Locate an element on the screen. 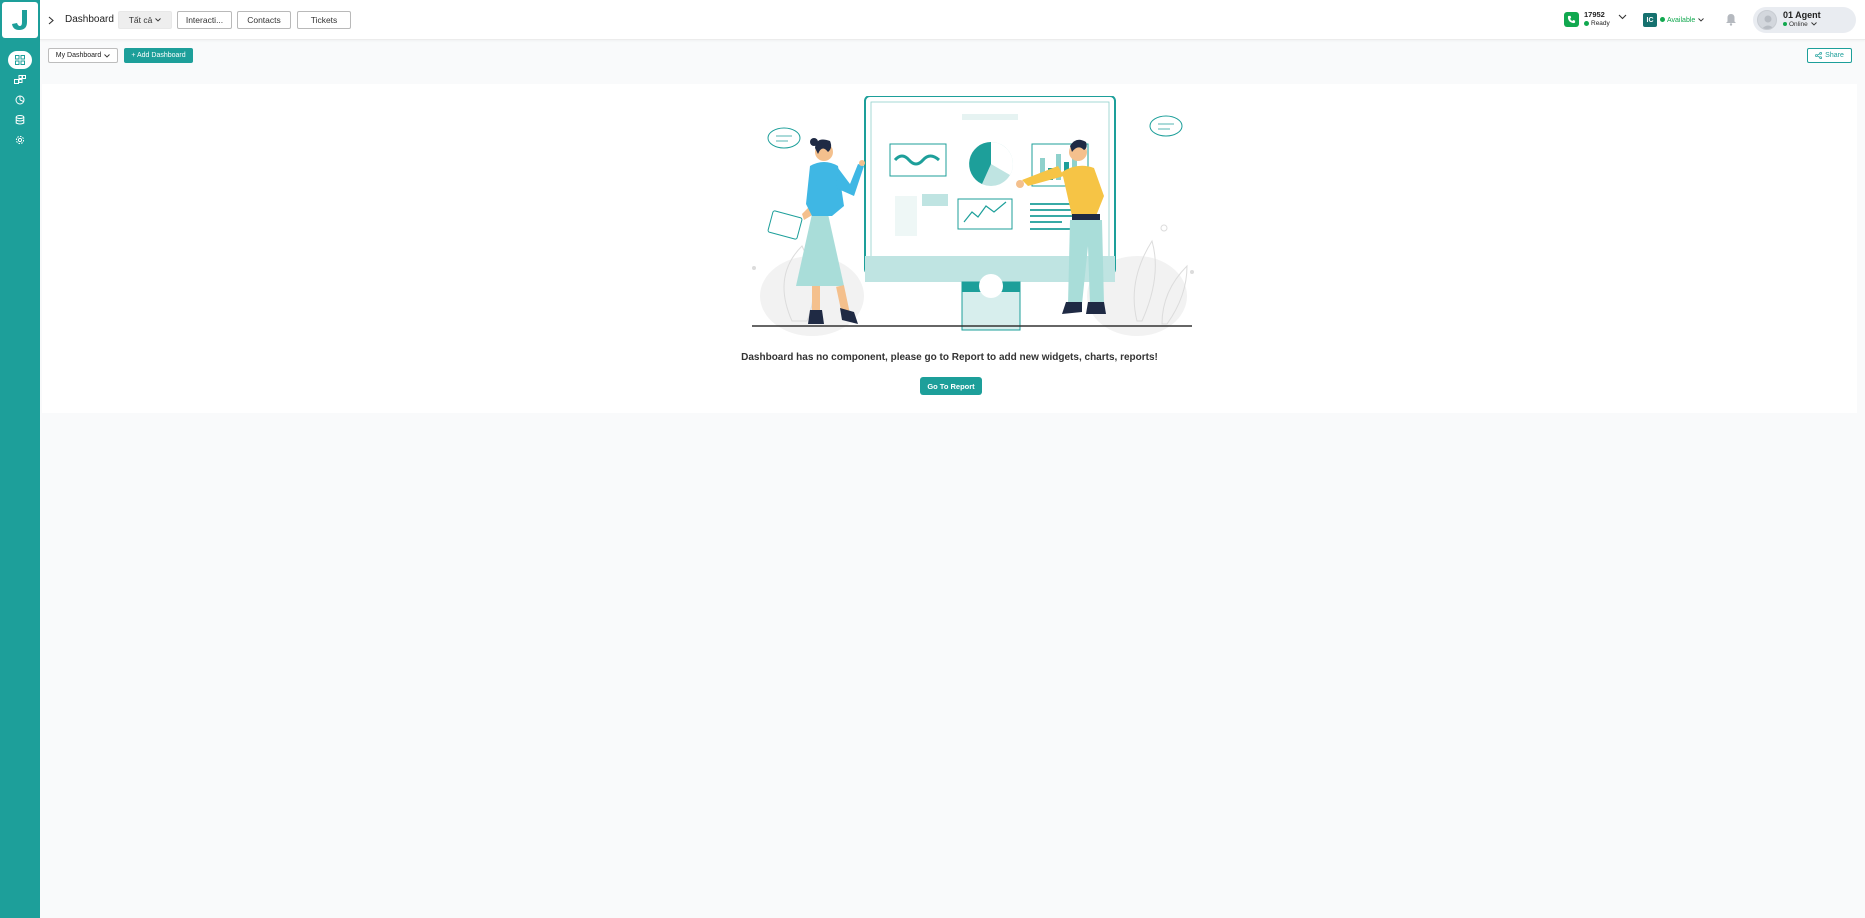 Image resolution: width=1865 pixels, height=918 pixels. app-logo is located at coordinates (20, 20).